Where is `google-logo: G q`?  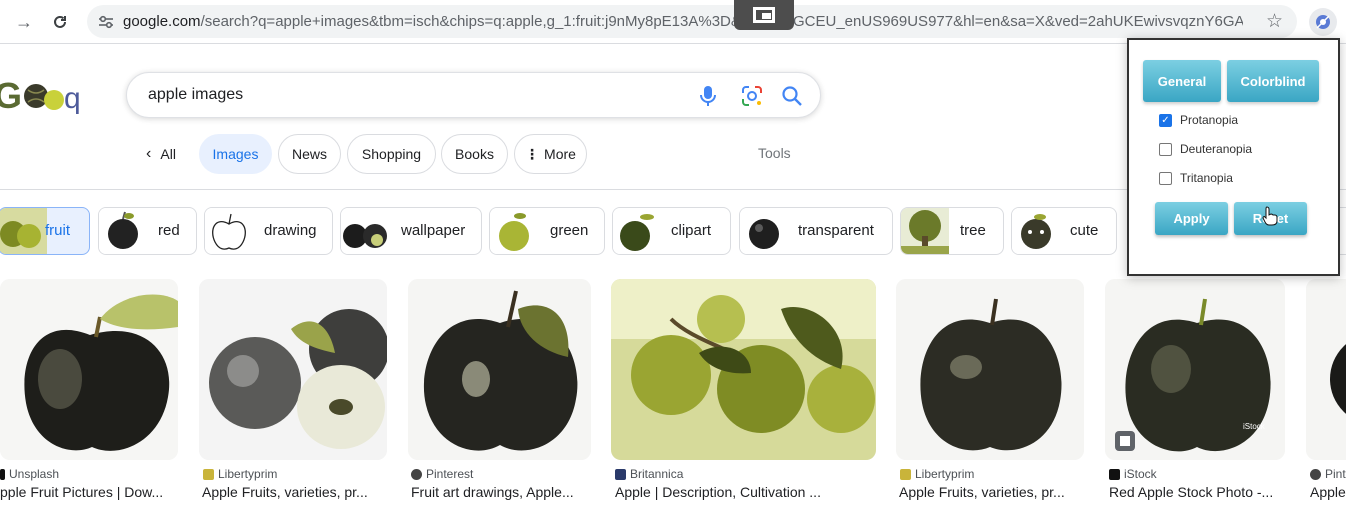
google-logo: G q is located at coordinates (45, 96).